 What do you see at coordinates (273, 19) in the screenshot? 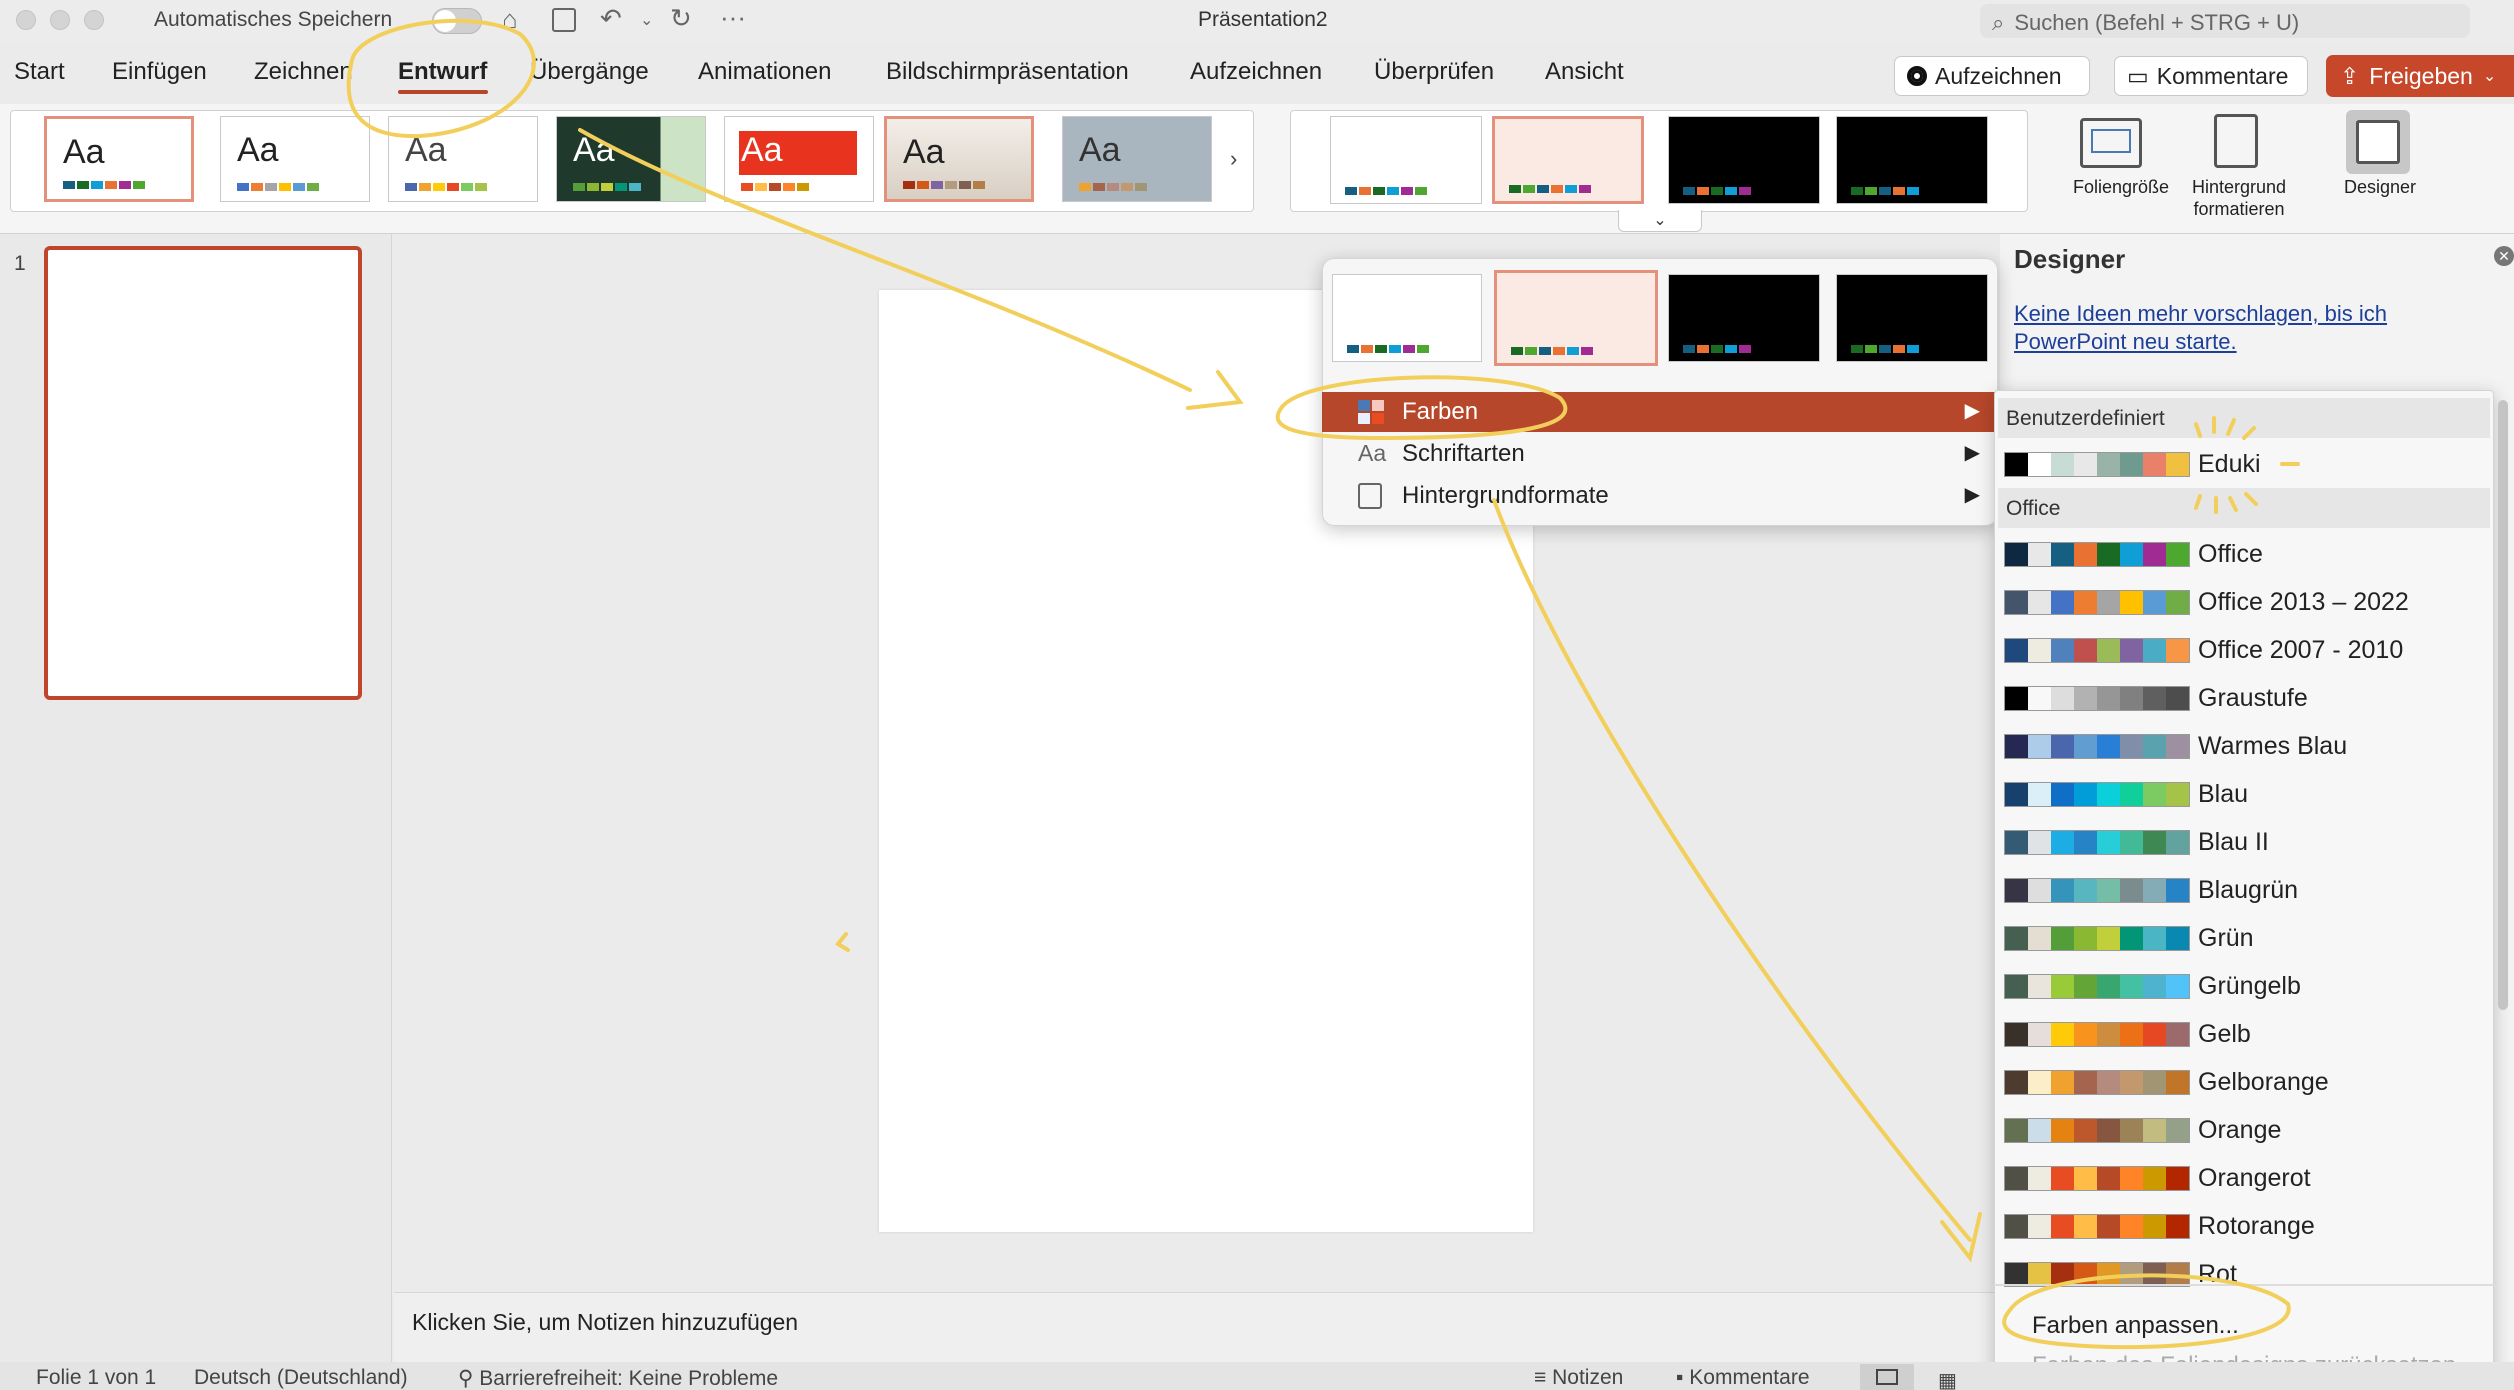
I see `autosave-label: Automatisches Speichern` at bounding box center [273, 19].